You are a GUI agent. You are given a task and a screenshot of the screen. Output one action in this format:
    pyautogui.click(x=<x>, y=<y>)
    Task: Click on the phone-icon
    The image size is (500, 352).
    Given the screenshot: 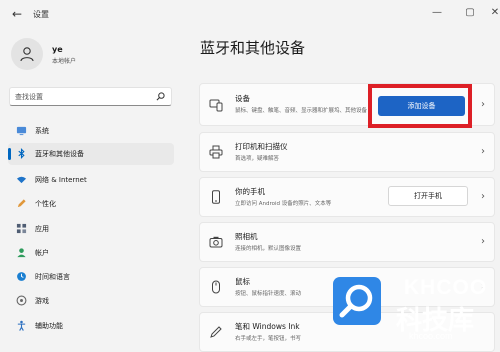 What is the action you would take?
    pyautogui.click(x=216, y=197)
    